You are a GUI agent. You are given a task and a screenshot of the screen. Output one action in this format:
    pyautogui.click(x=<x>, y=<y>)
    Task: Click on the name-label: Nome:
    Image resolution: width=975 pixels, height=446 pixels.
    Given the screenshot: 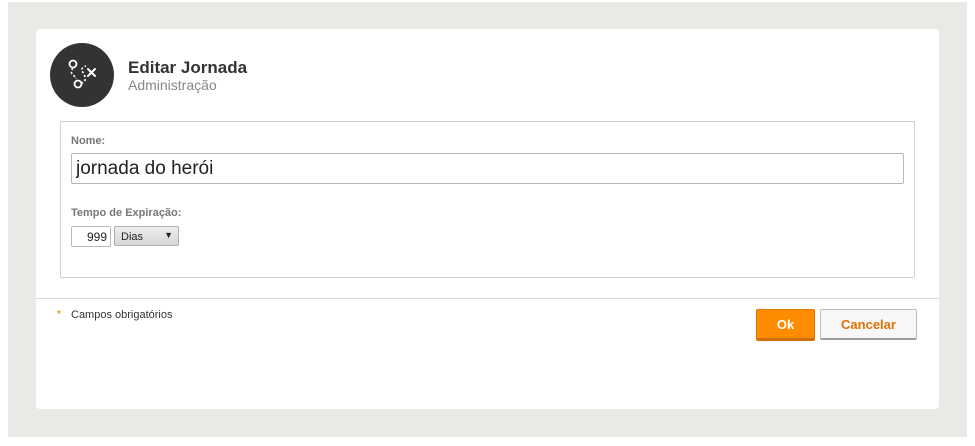 What is the action you would take?
    pyautogui.click(x=88, y=141)
    